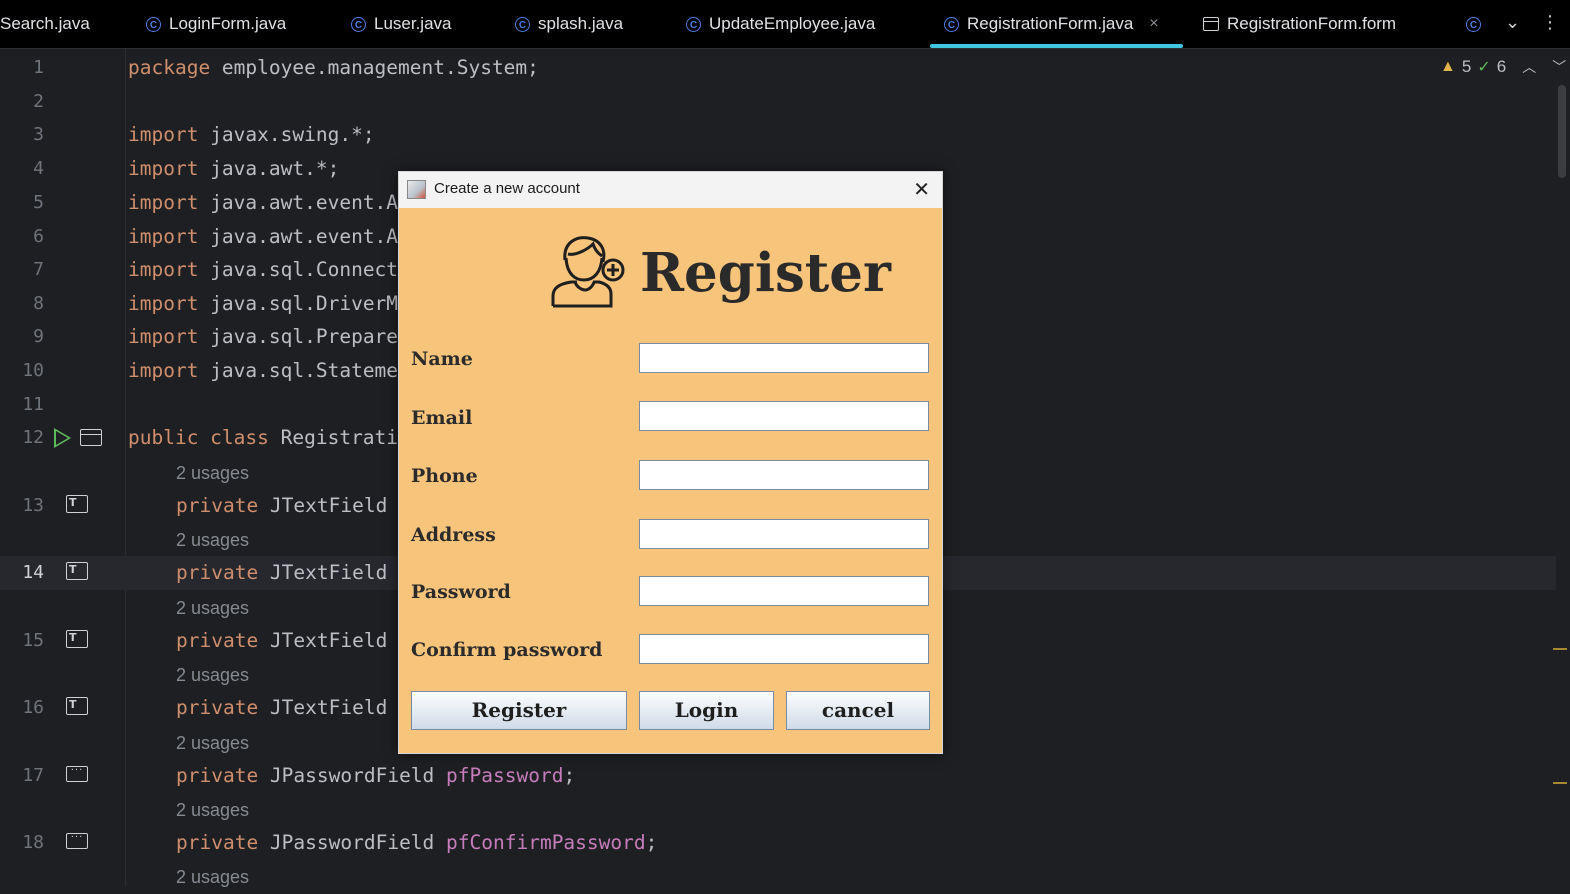  What do you see at coordinates (1050, 23) in the screenshot?
I see `tab-label: RegistrationForm.java` at bounding box center [1050, 23].